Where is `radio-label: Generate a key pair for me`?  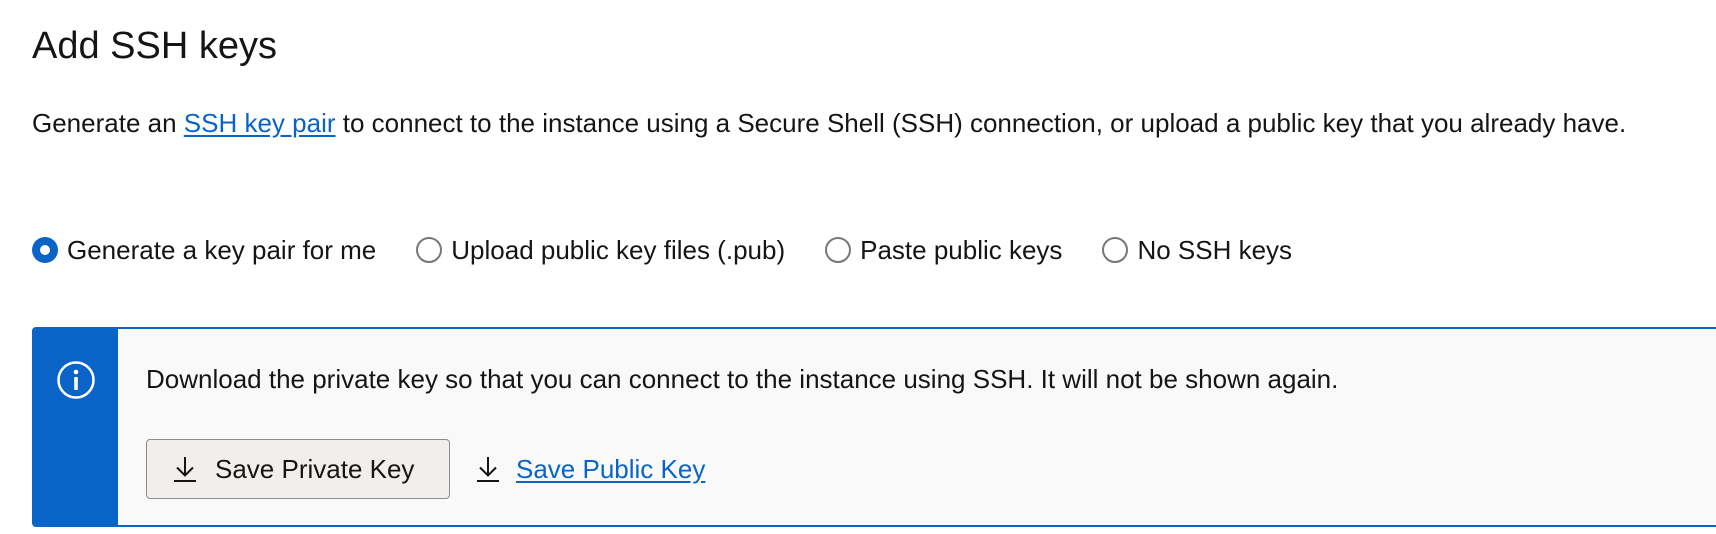 radio-label: Generate a key pair for me is located at coordinates (222, 250).